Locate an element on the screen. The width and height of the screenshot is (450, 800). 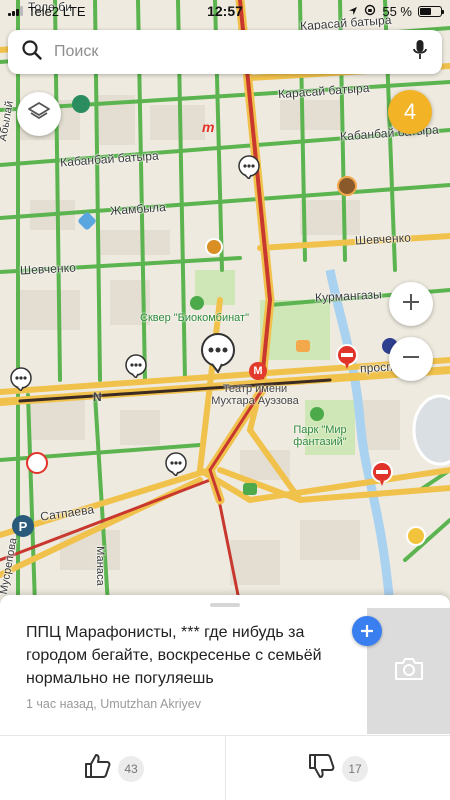
camera-icon is located at coordinates (409, 671).